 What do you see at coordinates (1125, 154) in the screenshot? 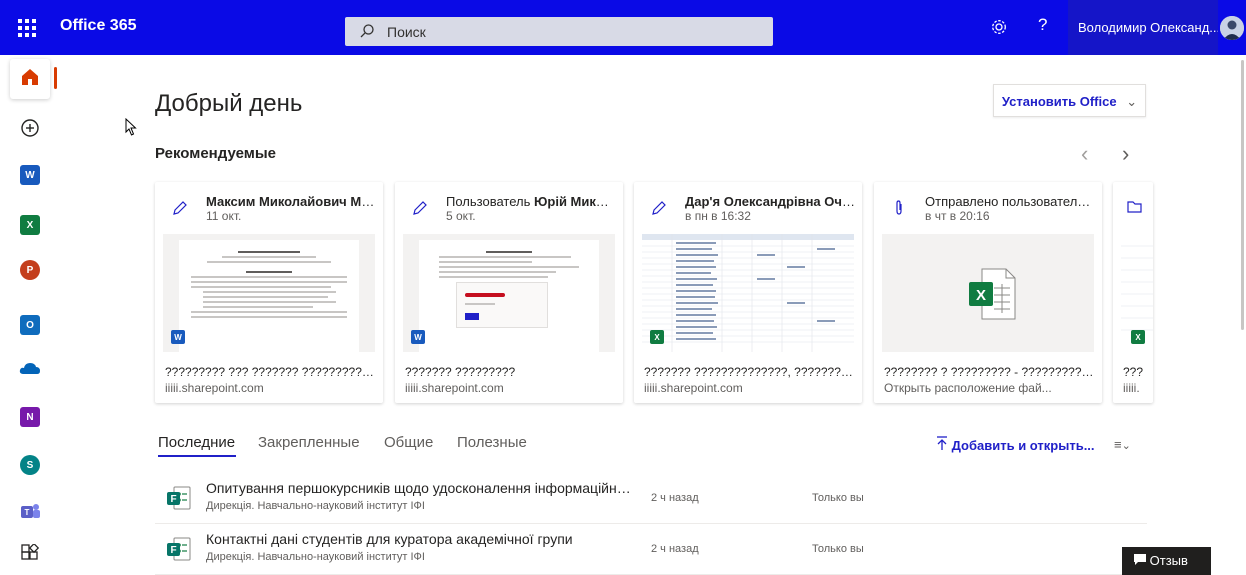
I see `chevron-right-icon: ›` at bounding box center [1125, 154].